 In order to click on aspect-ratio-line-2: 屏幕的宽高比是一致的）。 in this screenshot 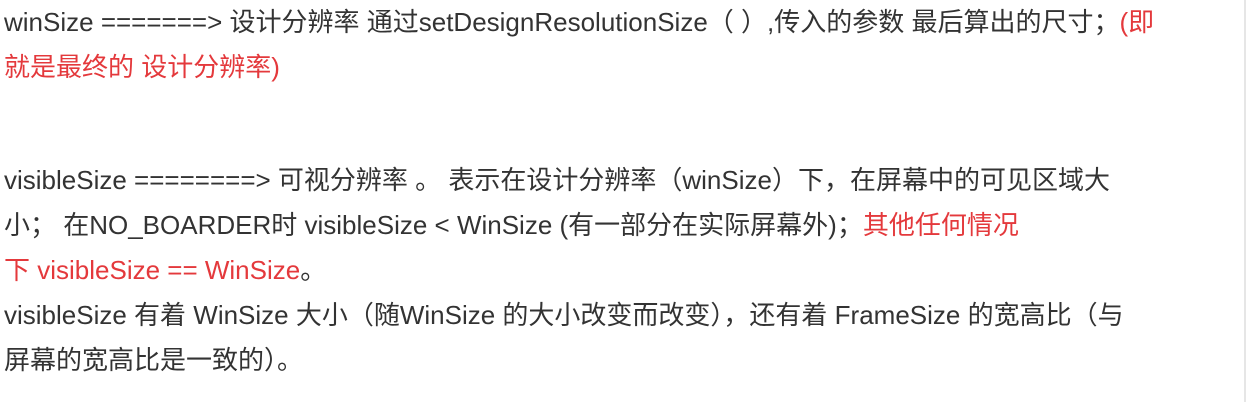, I will do `click(154, 360)`.